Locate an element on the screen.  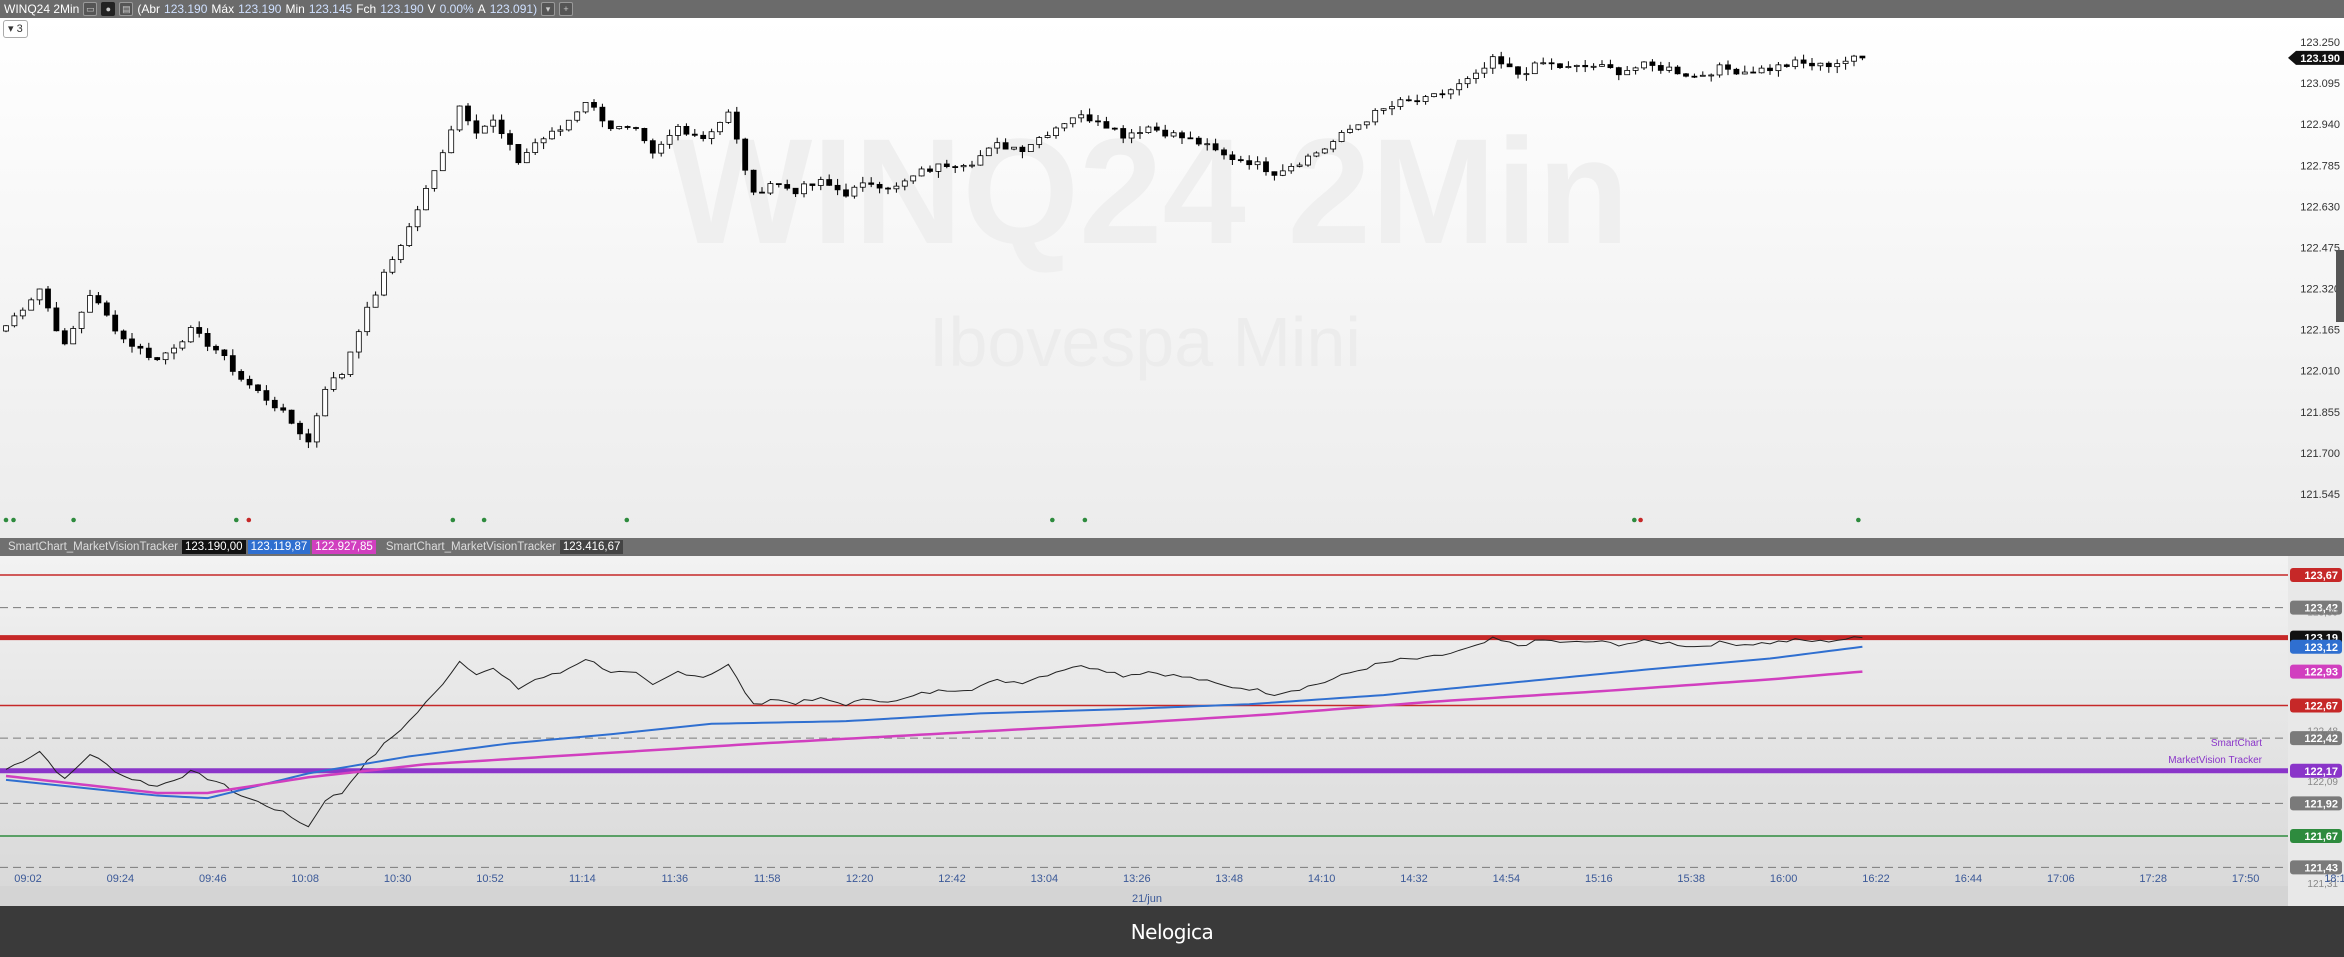
nelogica-logo: Nelogica is located at coordinates (1172, 931).